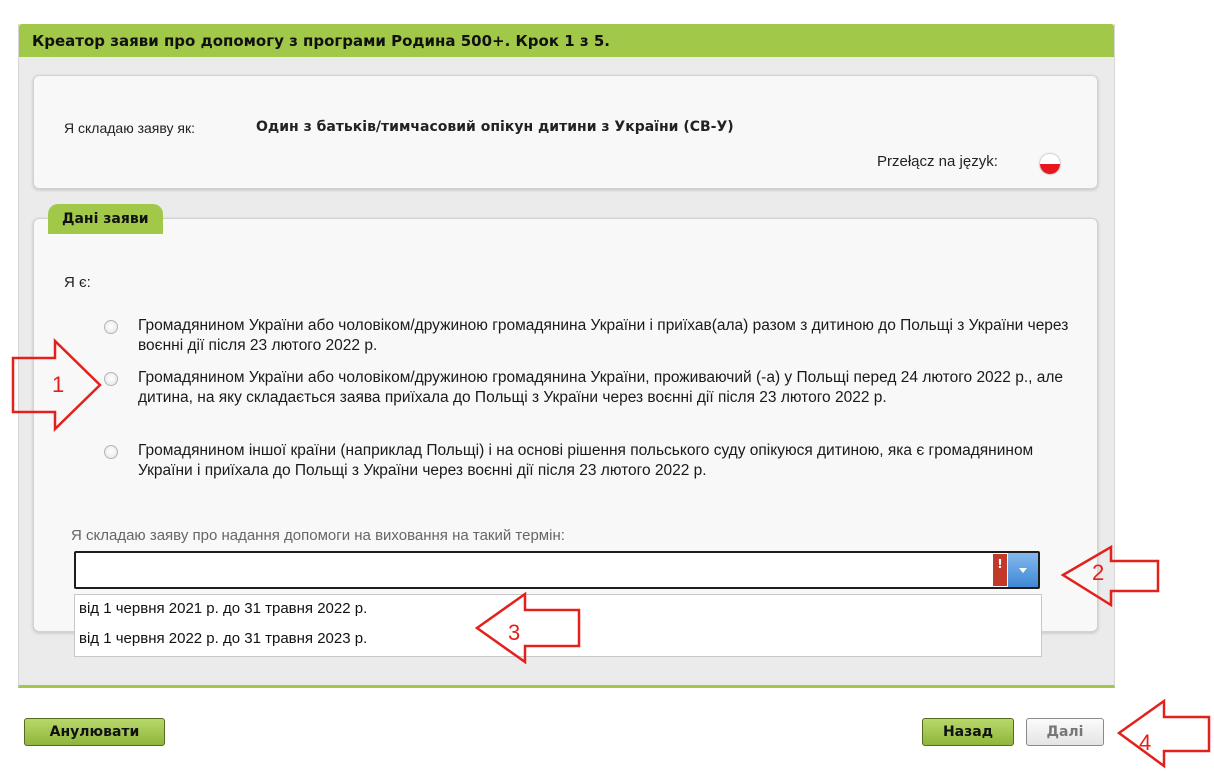 The height and width of the screenshot is (771, 1214). Describe the element at coordinates (1023, 570) in the screenshot. I see `chevron-down-icon` at that location.